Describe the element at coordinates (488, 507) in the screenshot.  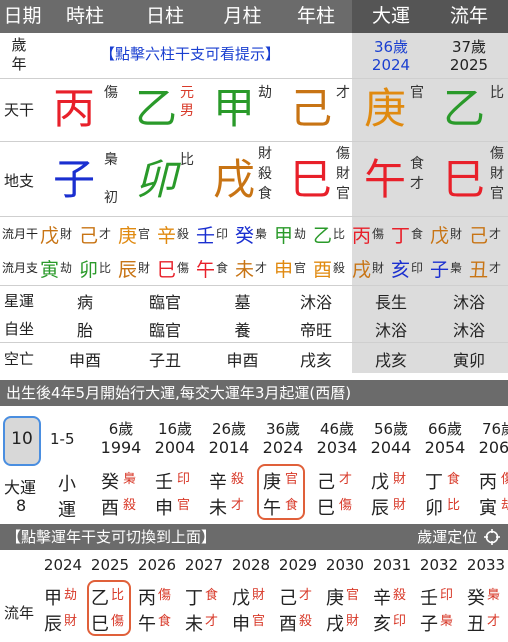
I see `dayun-zhi: 寅` at that location.